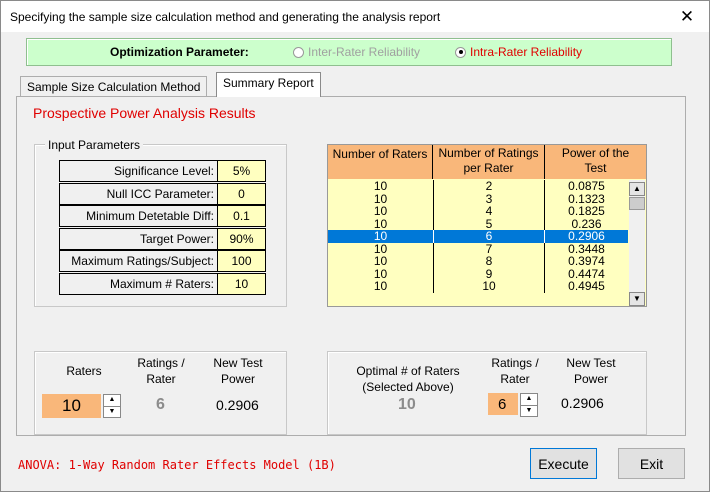 The image size is (710, 492). Describe the element at coordinates (242, 238) in the screenshot. I see `param-value: 90%` at that location.